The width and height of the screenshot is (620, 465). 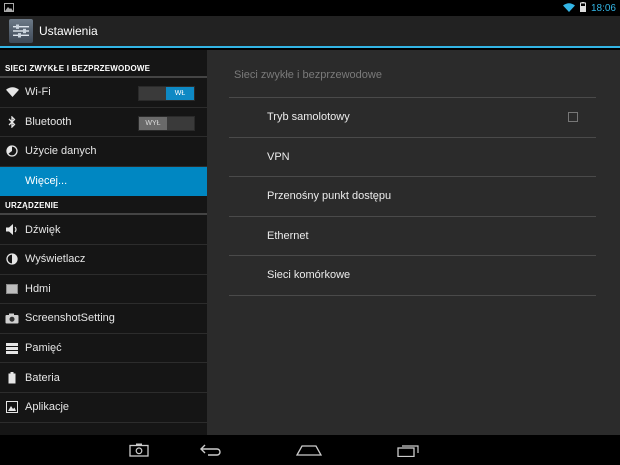 What do you see at coordinates (42, 377) in the screenshot?
I see `nav-item-label: Bateria` at bounding box center [42, 377].